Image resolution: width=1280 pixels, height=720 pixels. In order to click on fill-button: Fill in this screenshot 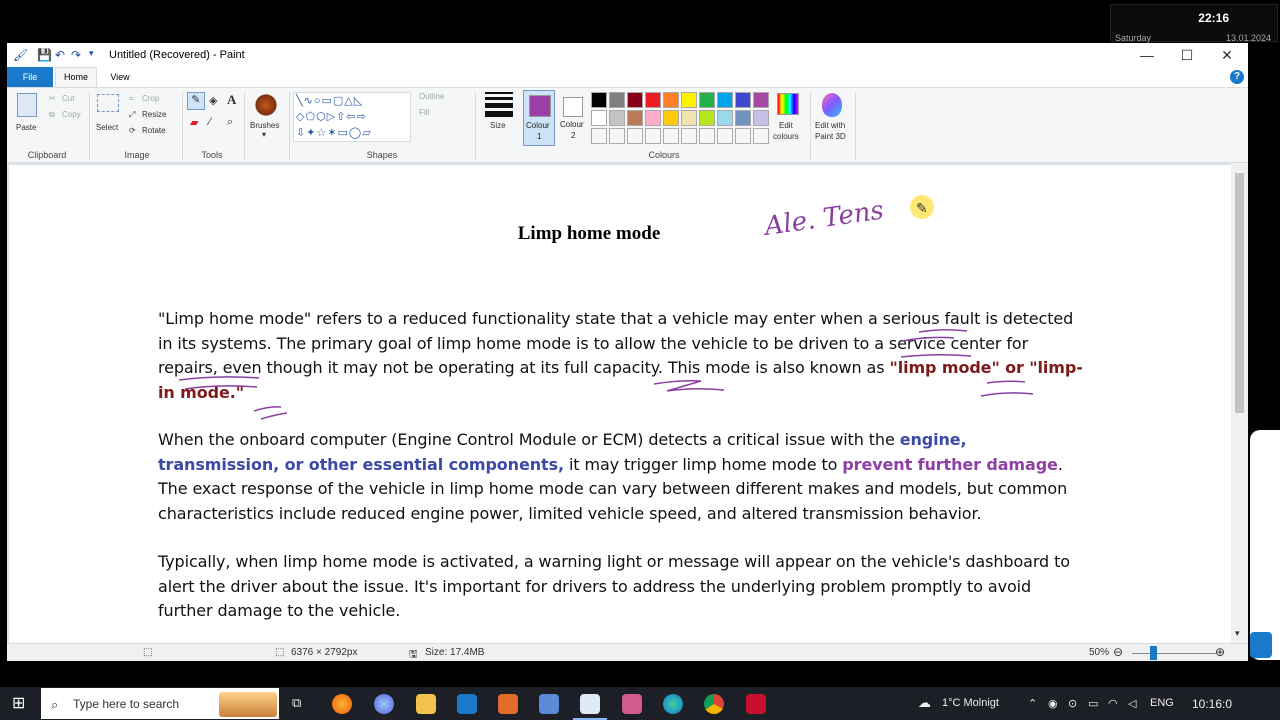, I will do `click(424, 112)`.